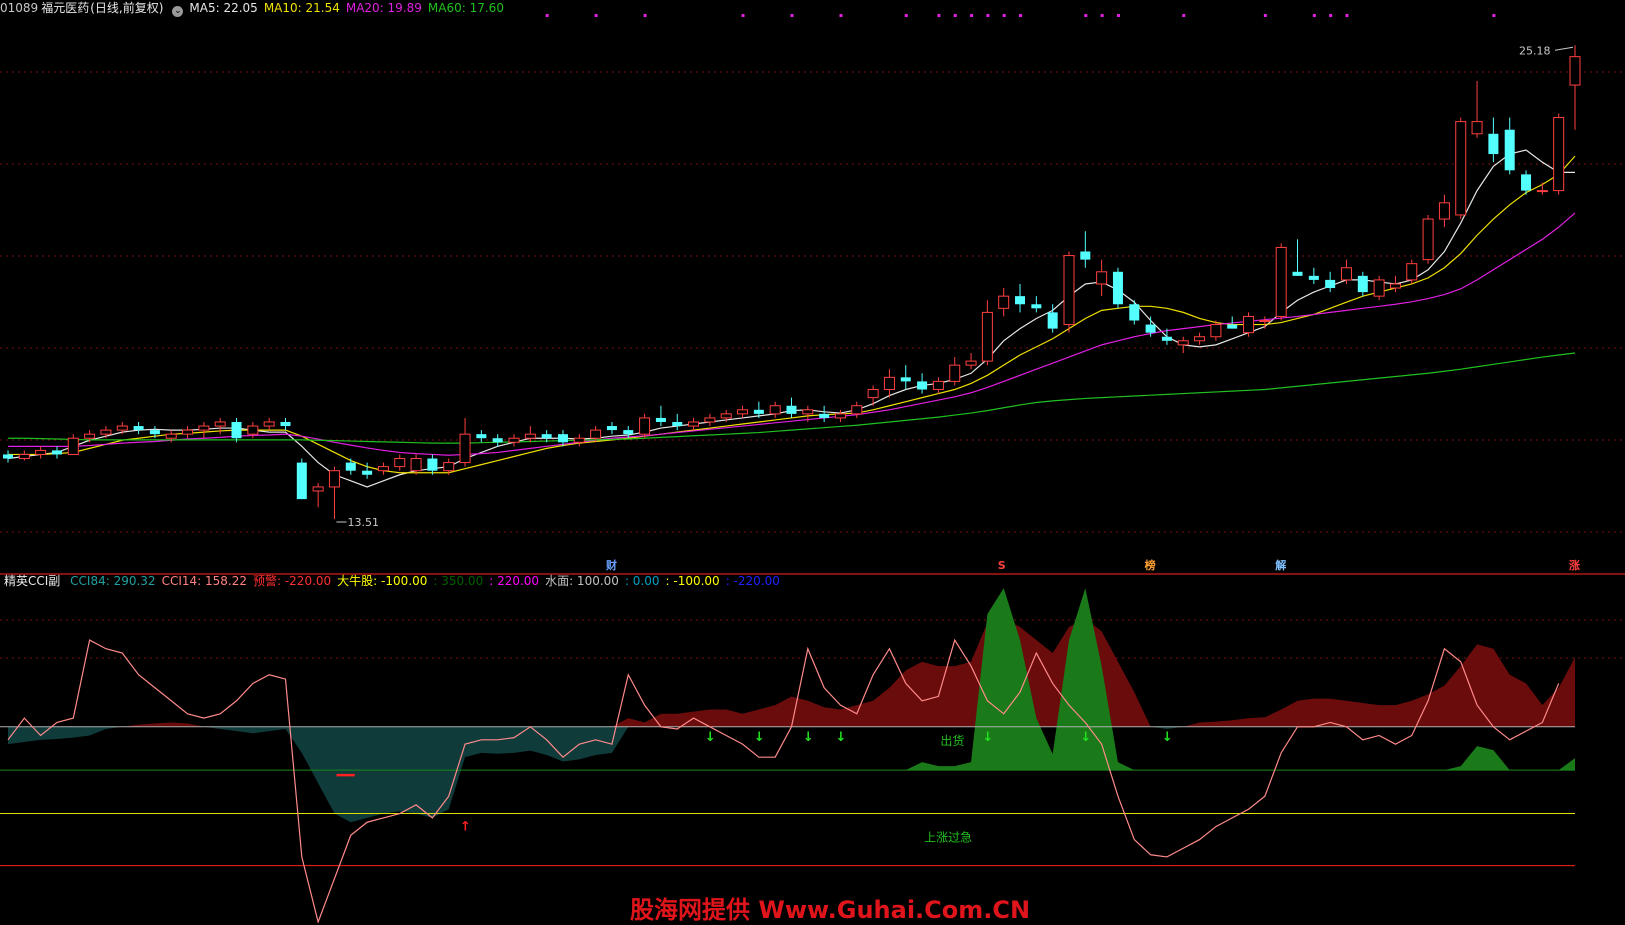  Describe the element at coordinates (791, 774) in the screenshot. I see `cci84-area-negative` at that location.